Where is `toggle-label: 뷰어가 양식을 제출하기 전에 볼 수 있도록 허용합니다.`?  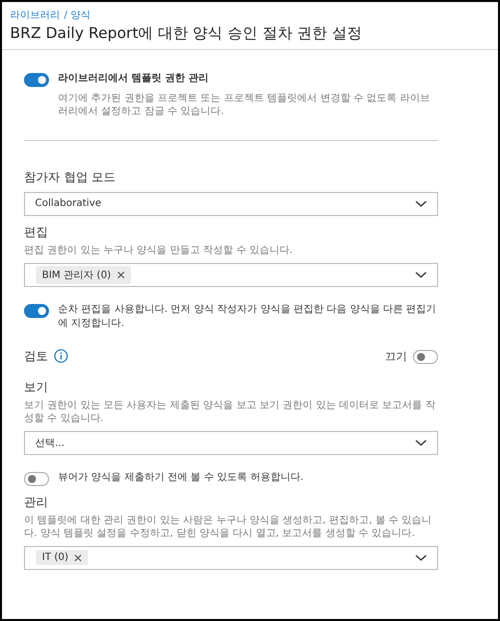 toggle-label: 뷰어가 양식을 제출하기 전에 볼 수 있도록 허용합니다. is located at coordinates (181, 477).